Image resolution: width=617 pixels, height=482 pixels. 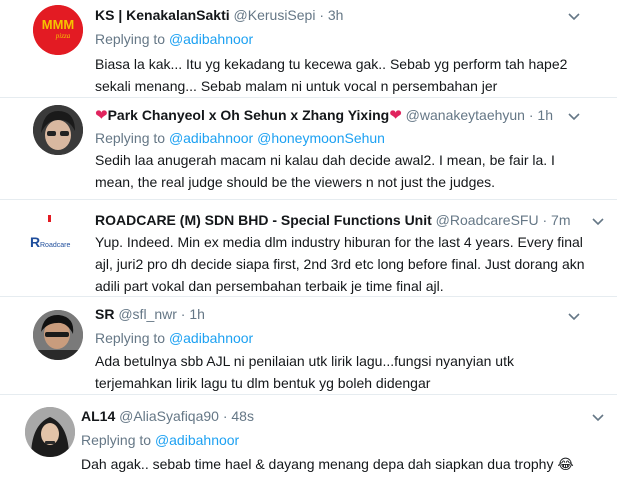 What do you see at coordinates (249, 115) in the screenshot?
I see `author-name: Park Chanyeol x Oh Sehun x Zhang Yixing` at bounding box center [249, 115].